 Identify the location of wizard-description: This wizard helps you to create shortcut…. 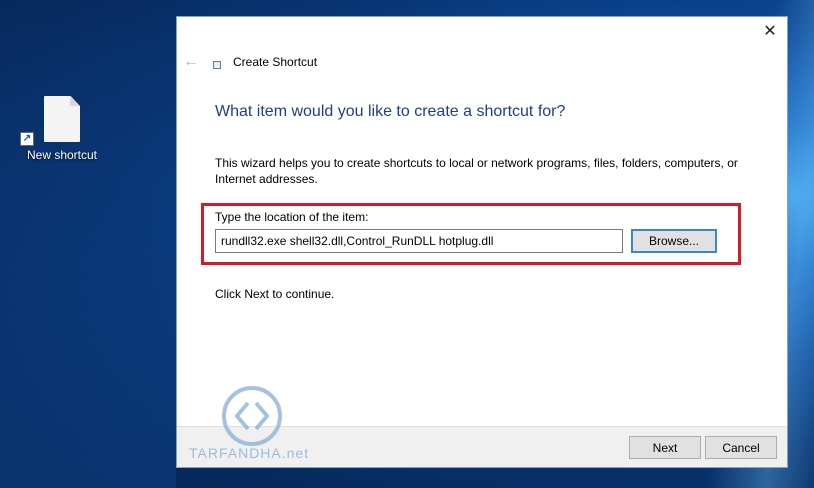
(476, 171).